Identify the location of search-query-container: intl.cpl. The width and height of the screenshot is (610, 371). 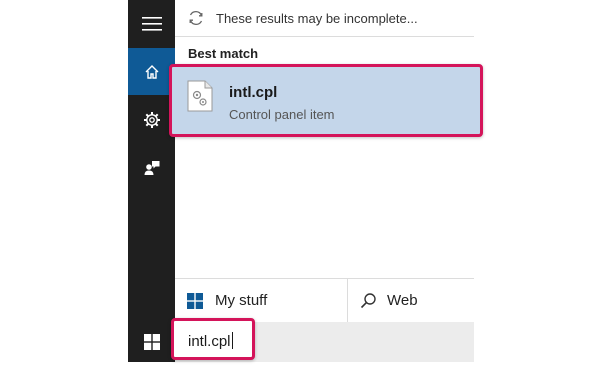
(210, 341).